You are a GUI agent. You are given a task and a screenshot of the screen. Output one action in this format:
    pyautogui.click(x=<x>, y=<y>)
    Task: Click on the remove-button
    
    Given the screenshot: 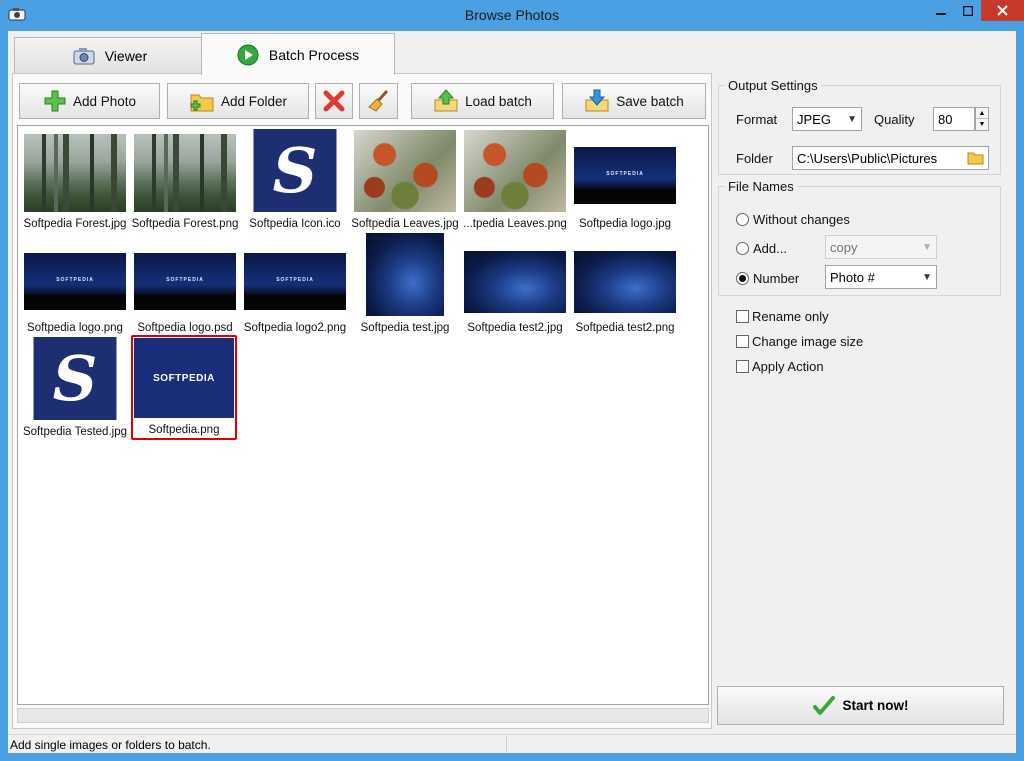 What is the action you would take?
    pyautogui.click(x=334, y=101)
    